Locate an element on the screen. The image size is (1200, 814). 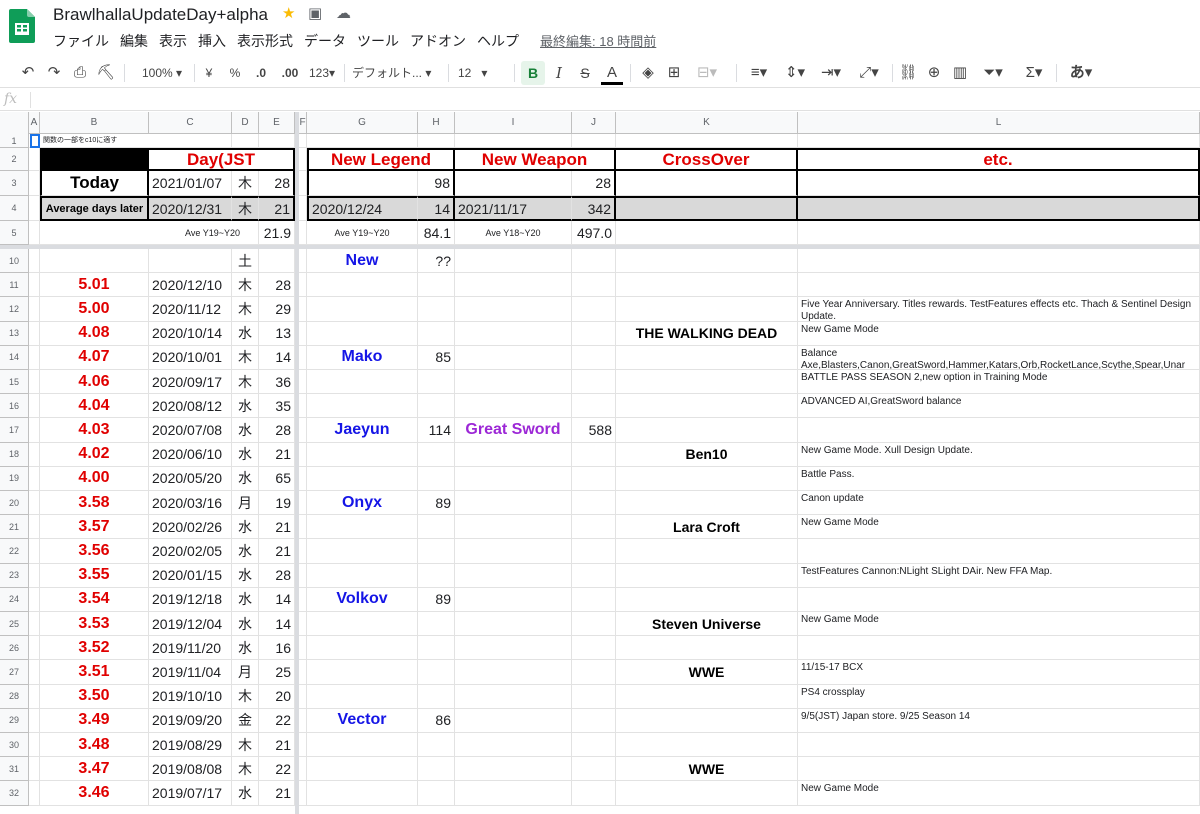
etc-cell: New Game Mode is located at coordinates (999, 333).